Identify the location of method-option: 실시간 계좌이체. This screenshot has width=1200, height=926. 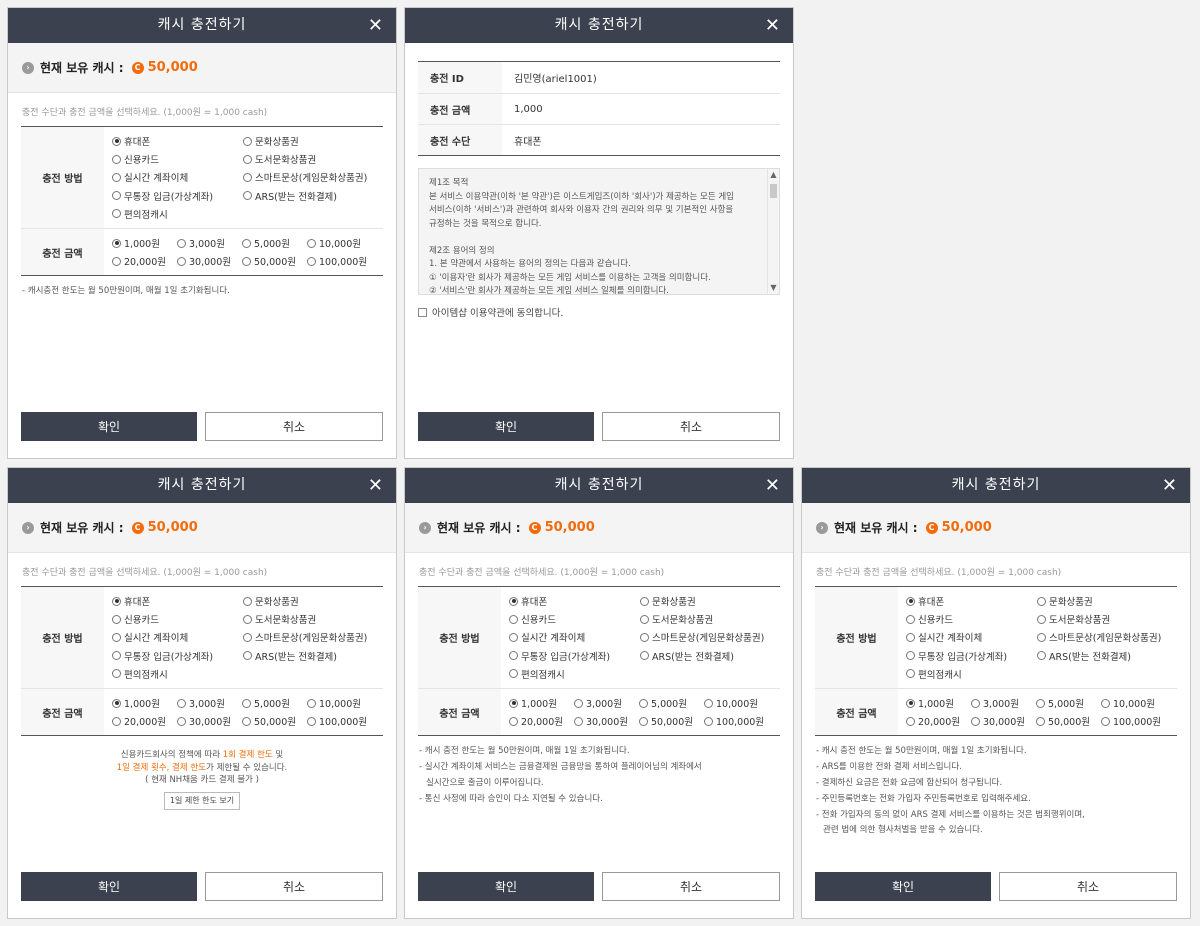
(177, 637).